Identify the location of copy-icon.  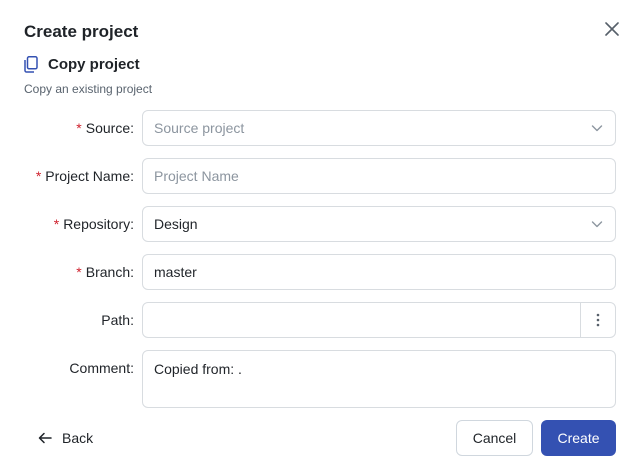
(32, 64).